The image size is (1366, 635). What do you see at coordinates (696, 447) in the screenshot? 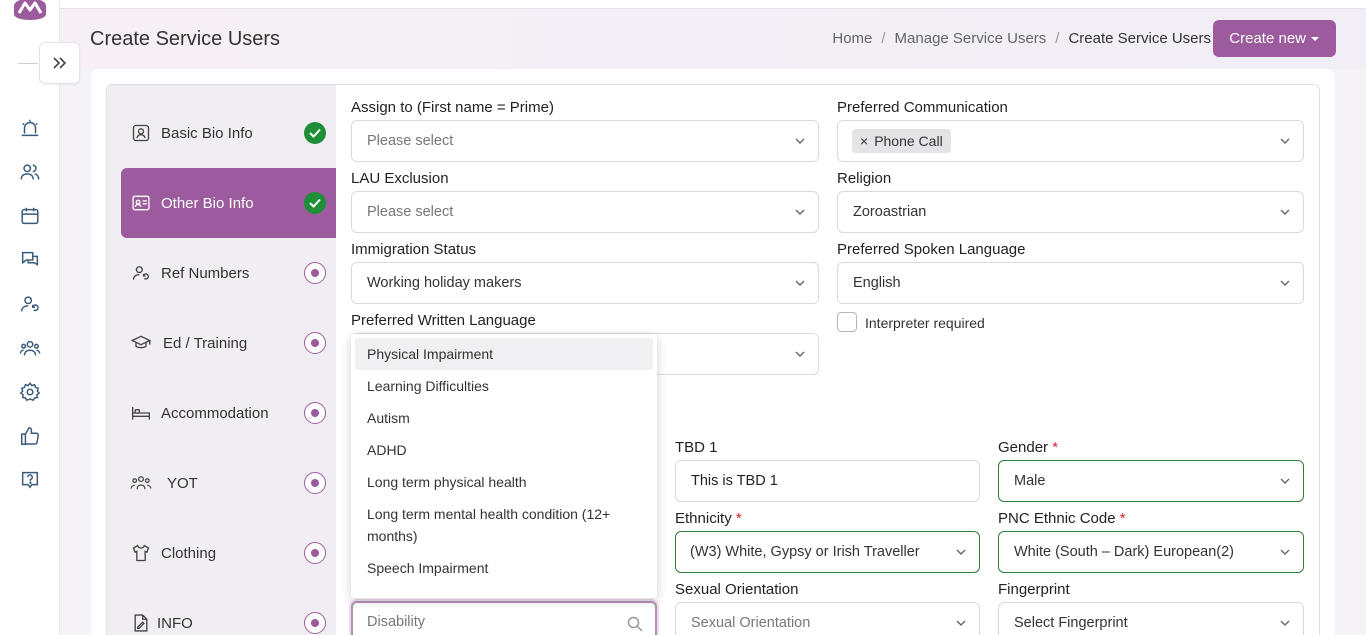
I see `tbd1-label: TBD 1` at bounding box center [696, 447].